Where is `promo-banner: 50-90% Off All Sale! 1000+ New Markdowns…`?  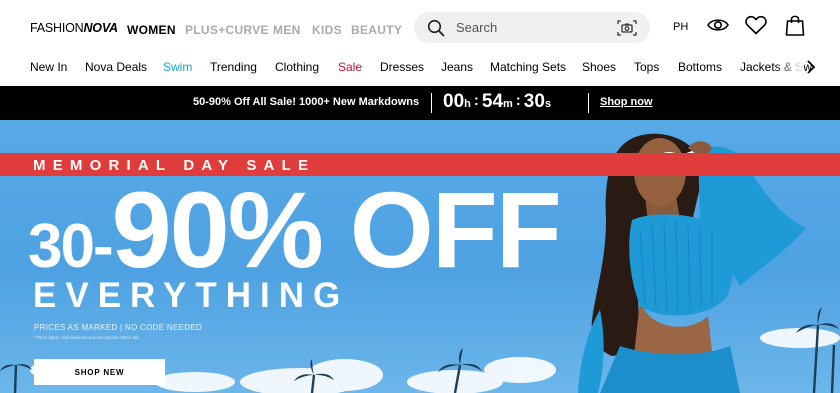
promo-banner: 50-90% Off All Sale! 1000+ New Markdowns… is located at coordinates (420, 103).